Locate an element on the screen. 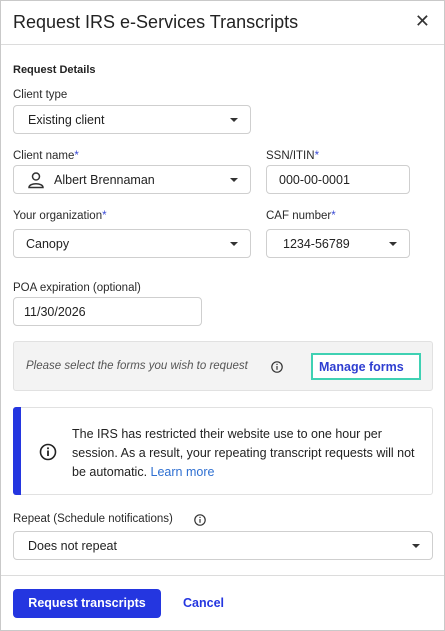 This screenshot has height=631, width=445. caf-number-label: CAF number* is located at coordinates (301, 216).